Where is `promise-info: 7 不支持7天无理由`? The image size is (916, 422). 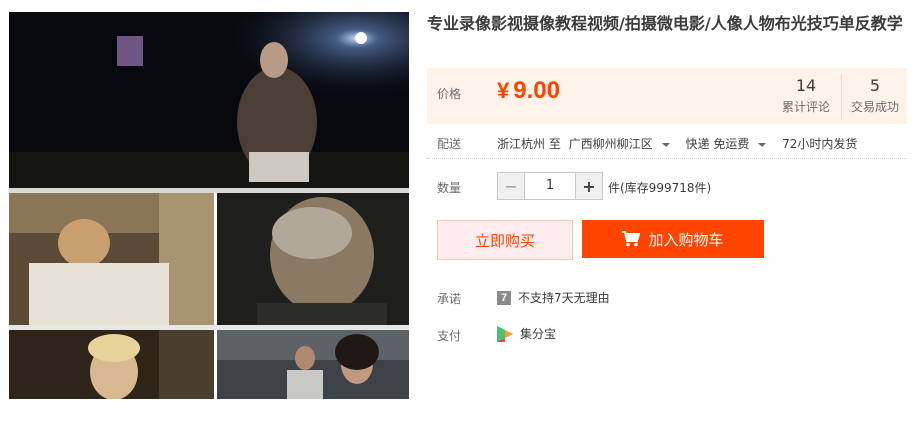 promise-info: 7 不支持7天无理由 is located at coordinates (553, 297).